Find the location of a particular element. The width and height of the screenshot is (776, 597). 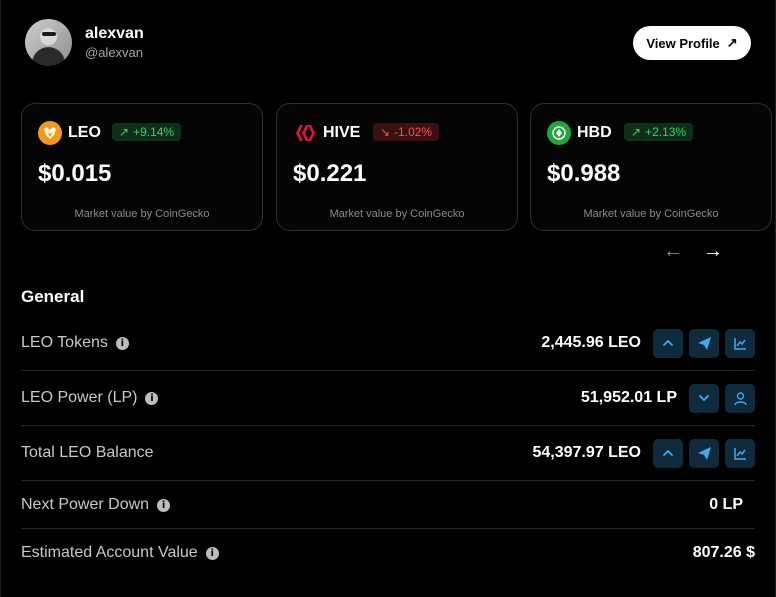

row-next-power-down: Next Power Down i 0 LP is located at coordinates (388, 505).